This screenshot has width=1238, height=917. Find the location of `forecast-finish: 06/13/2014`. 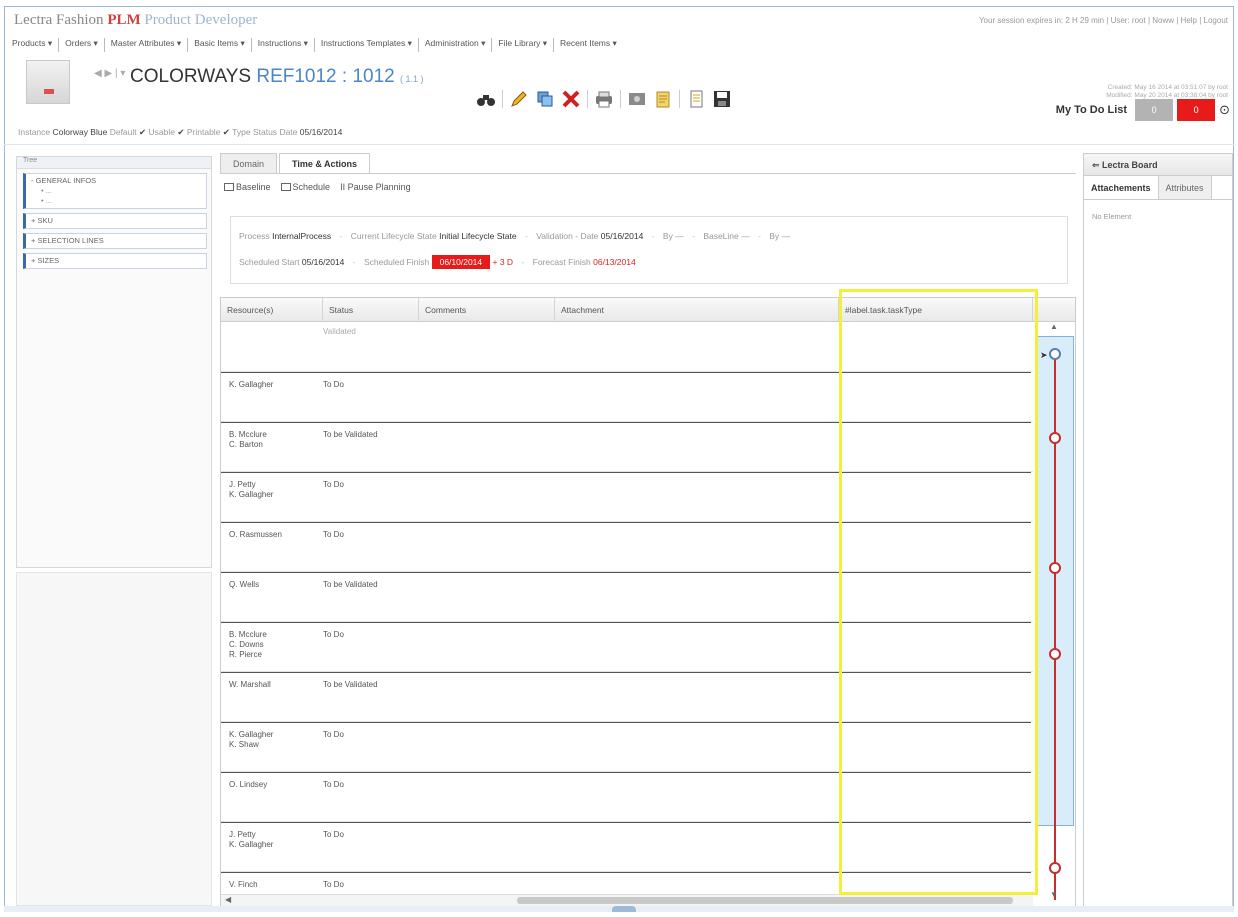

forecast-finish: 06/13/2014 is located at coordinates (614, 262).